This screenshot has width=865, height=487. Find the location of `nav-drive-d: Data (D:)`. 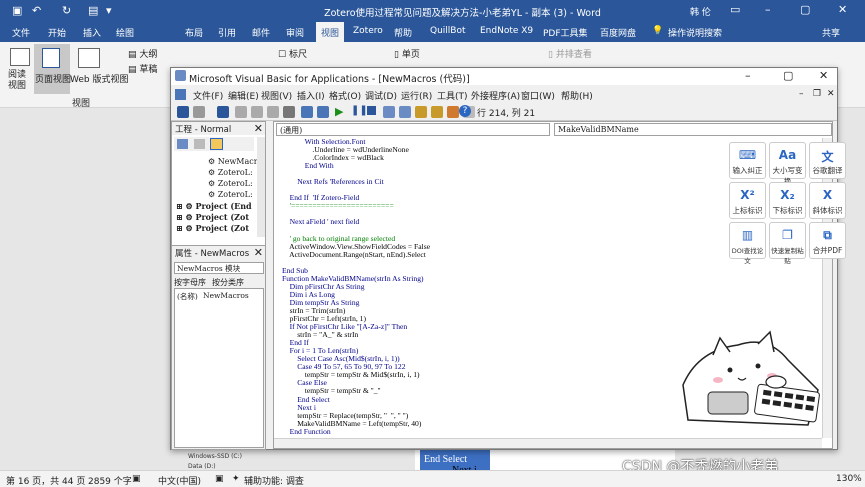

nav-drive-d: Data (D:) is located at coordinates (202, 466).